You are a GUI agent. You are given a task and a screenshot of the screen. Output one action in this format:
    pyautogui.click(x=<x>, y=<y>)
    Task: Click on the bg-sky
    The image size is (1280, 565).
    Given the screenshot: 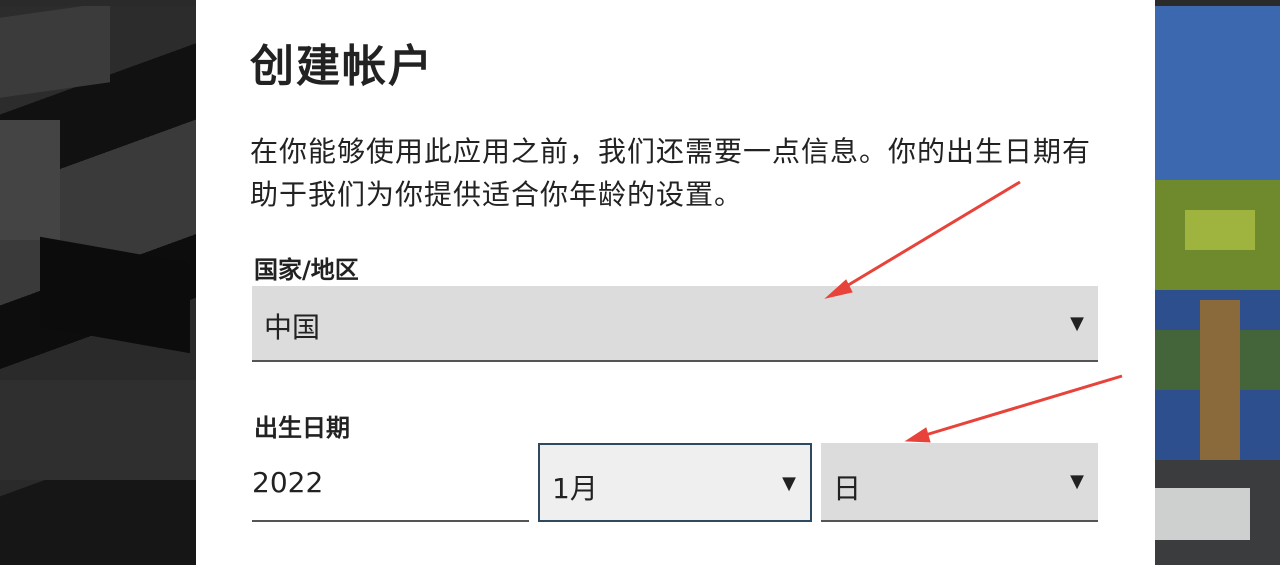 What is the action you would take?
    pyautogui.click(x=1217, y=90)
    